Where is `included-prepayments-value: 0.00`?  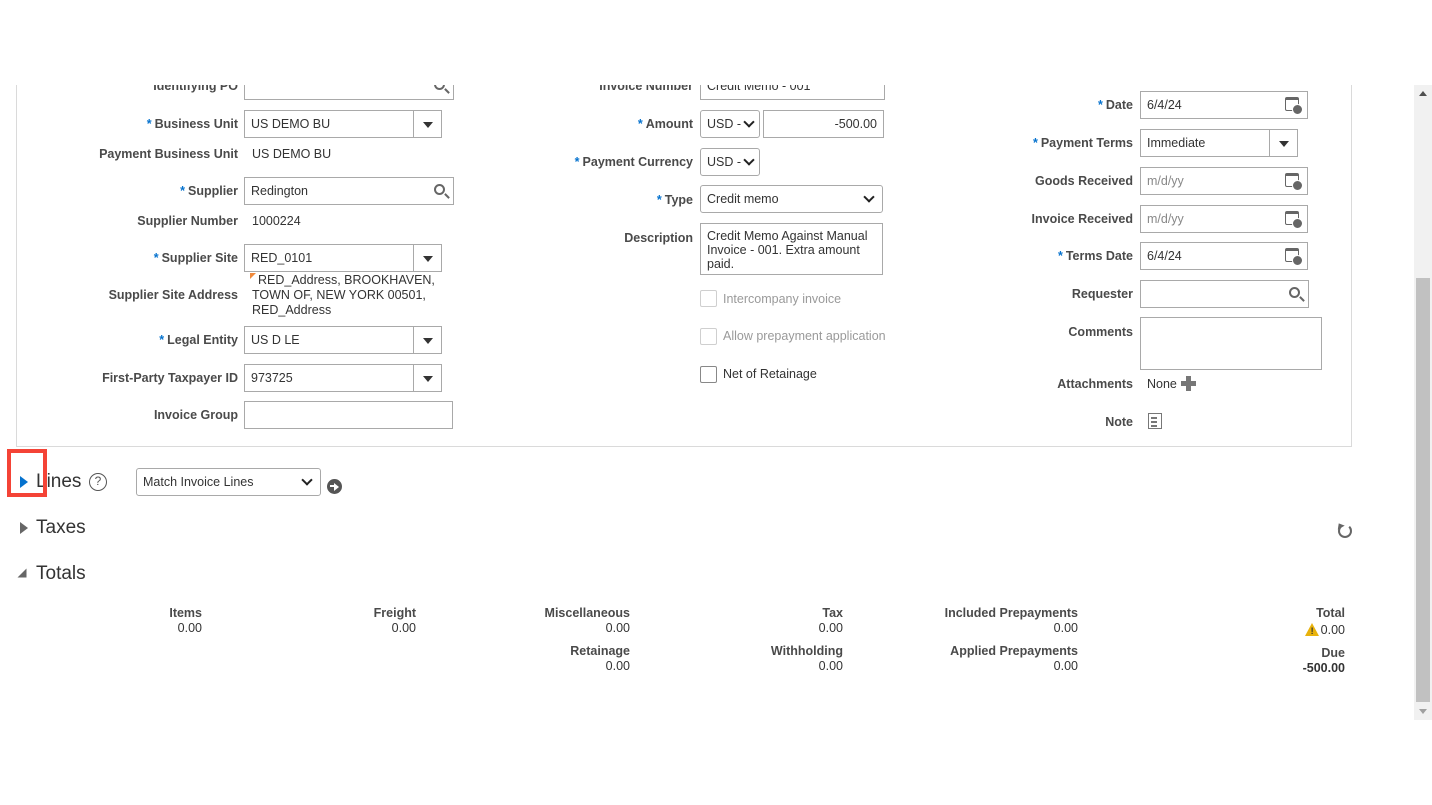
included-prepayments-value: 0.00 is located at coordinates (1065, 628).